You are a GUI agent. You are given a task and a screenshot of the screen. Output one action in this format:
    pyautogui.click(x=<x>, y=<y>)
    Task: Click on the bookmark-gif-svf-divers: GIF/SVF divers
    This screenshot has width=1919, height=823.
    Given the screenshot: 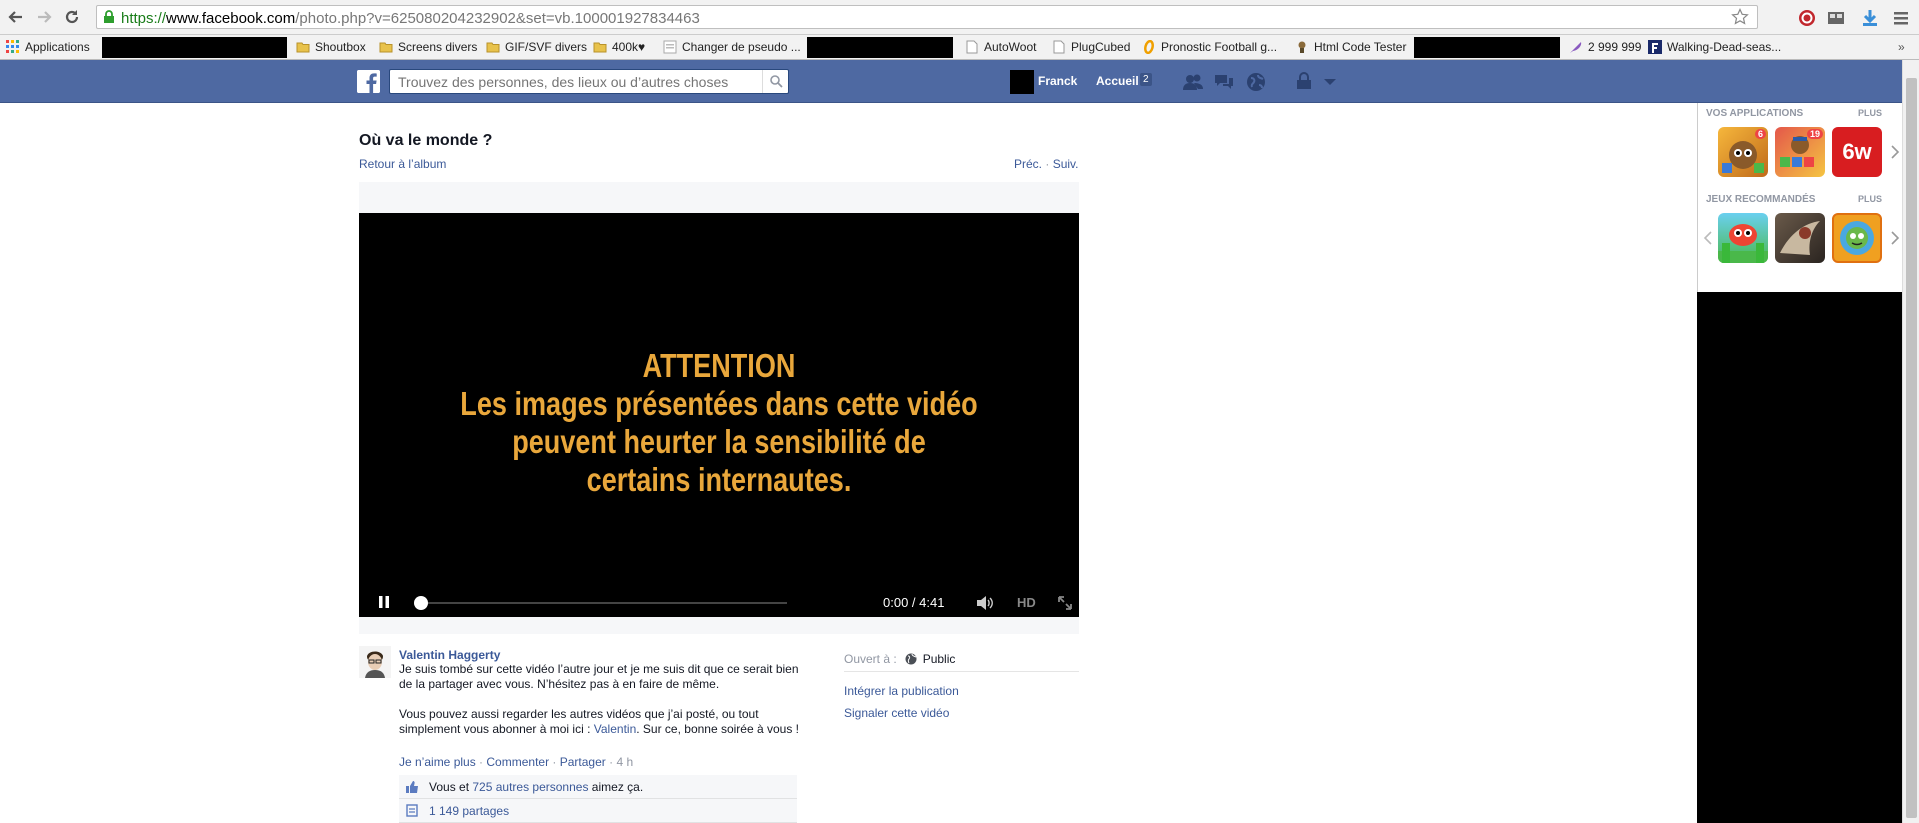 What is the action you would take?
    pyautogui.click(x=536, y=47)
    